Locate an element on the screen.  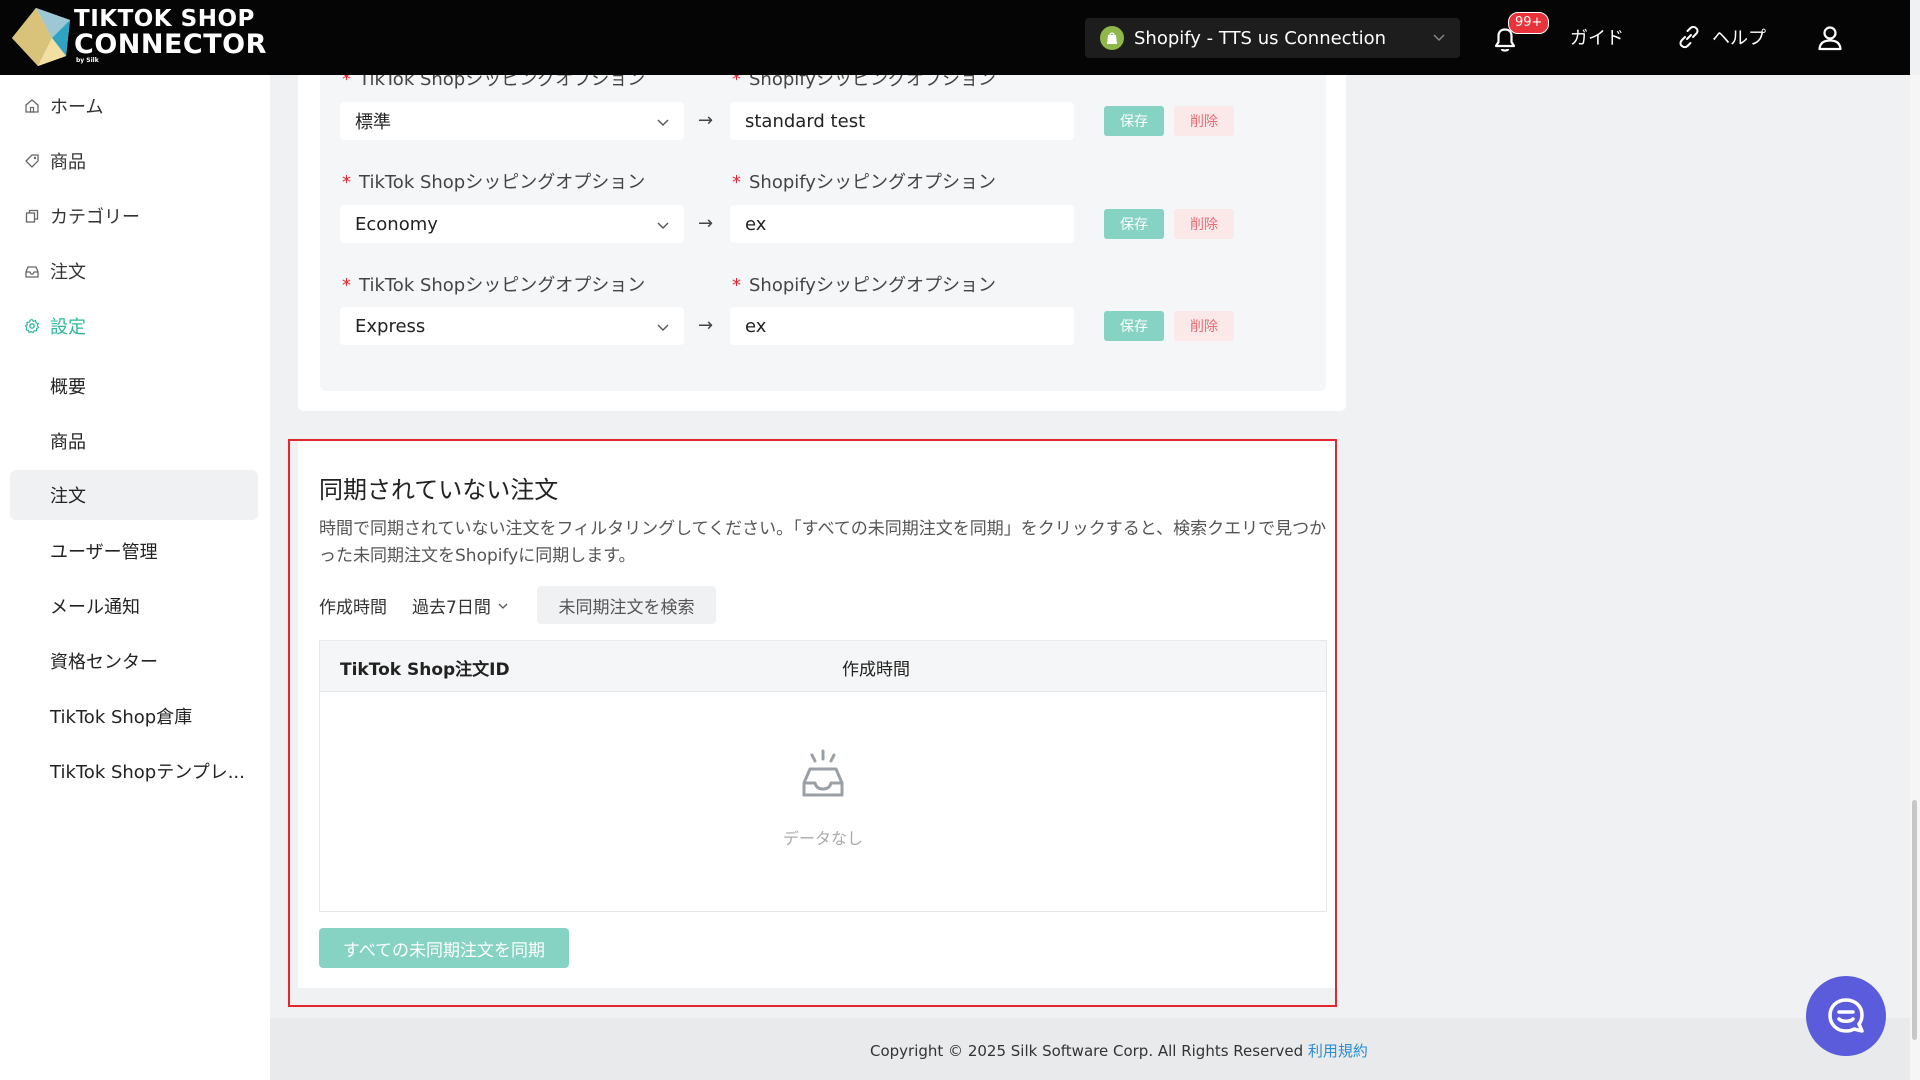
logo-wordmark: TIKTOK SHOP CONNECTOR by Silk is located at coordinates (170, 36).